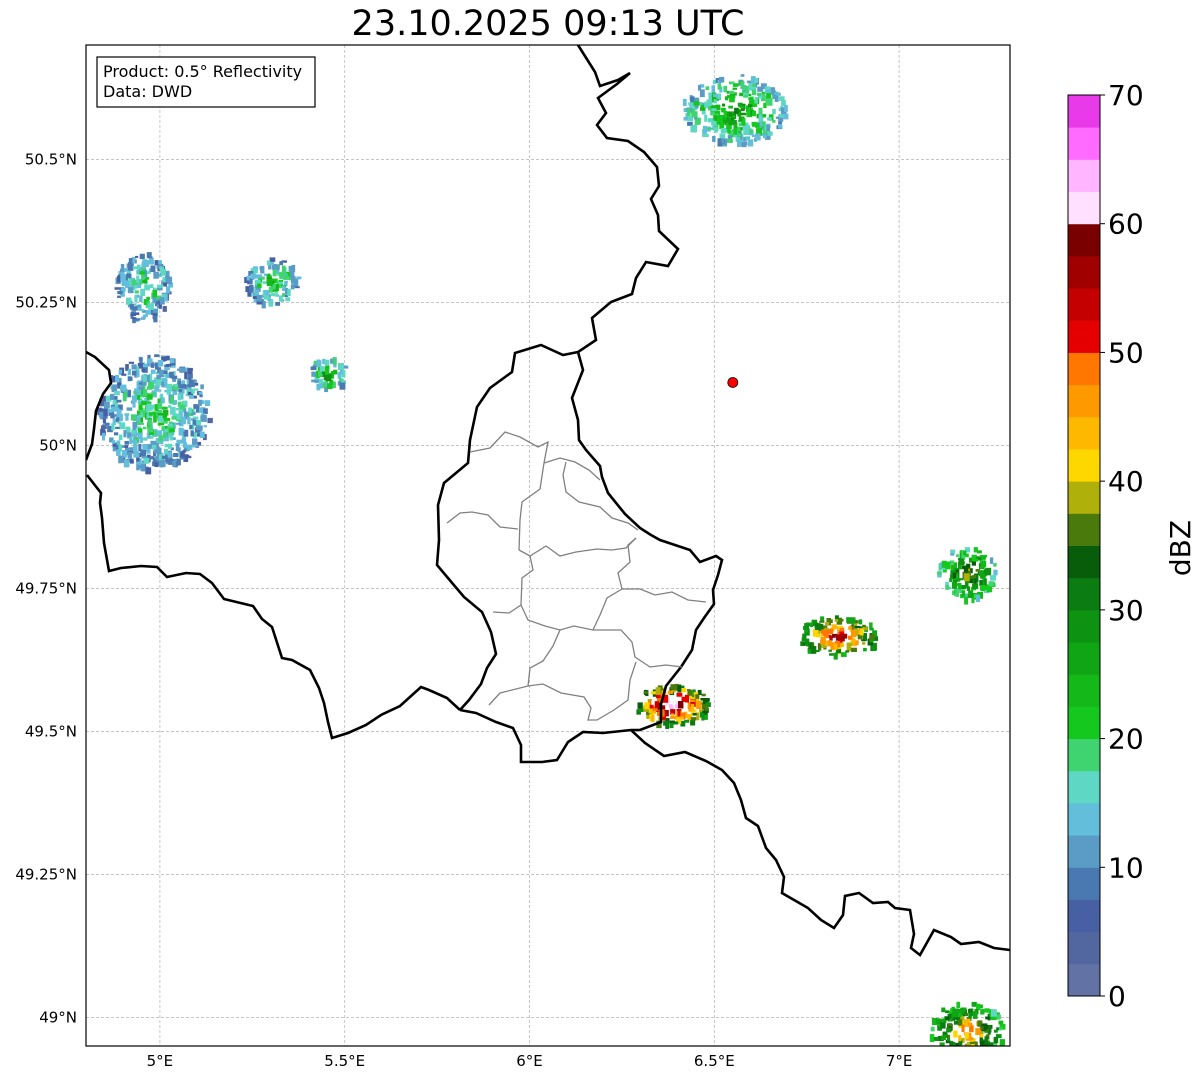 The height and width of the screenshot is (1081, 1202). I want to click on border-france-germany, so click(820, 843).